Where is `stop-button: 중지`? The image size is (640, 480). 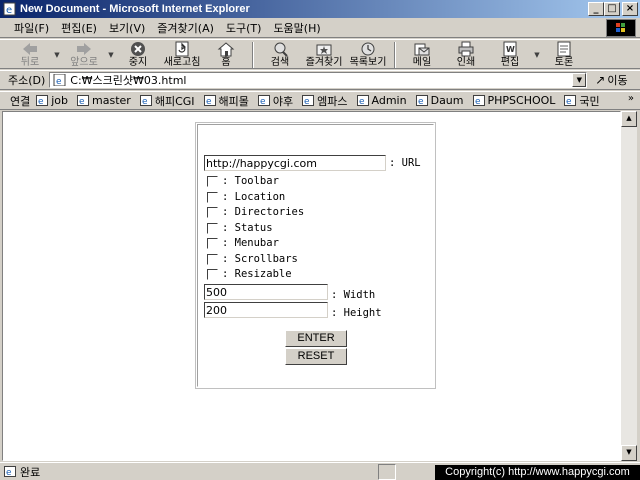
stop-button: 중지 is located at coordinates (138, 55).